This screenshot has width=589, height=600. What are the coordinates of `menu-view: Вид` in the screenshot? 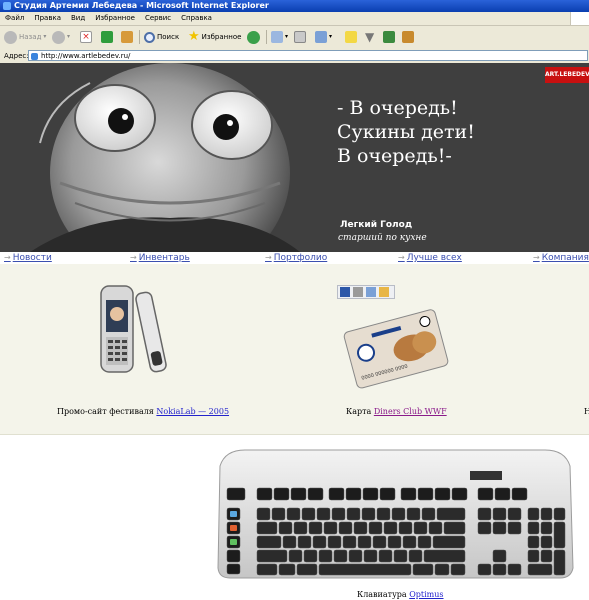 It's located at (78, 18).